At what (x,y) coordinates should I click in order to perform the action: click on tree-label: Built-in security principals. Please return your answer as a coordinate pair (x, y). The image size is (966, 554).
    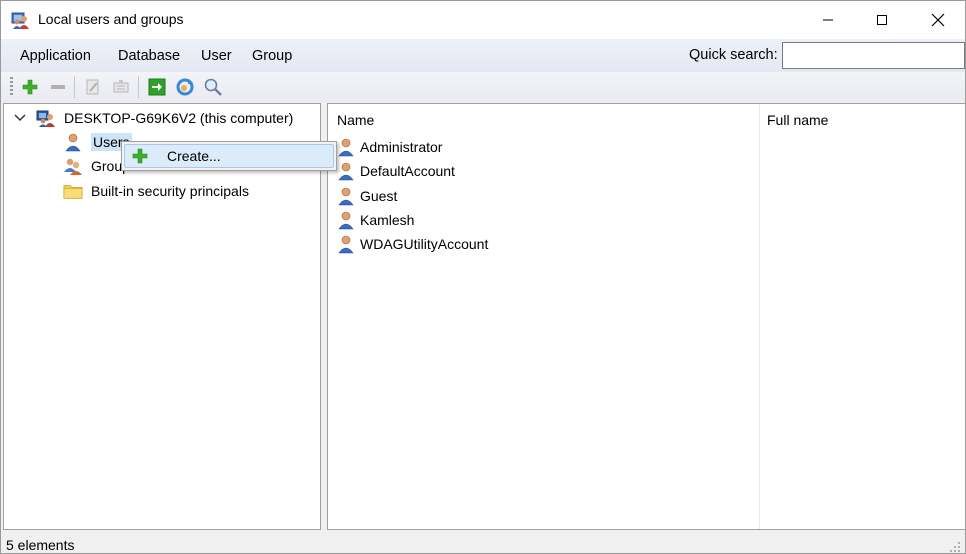
    Looking at the image, I should click on (170, 191).